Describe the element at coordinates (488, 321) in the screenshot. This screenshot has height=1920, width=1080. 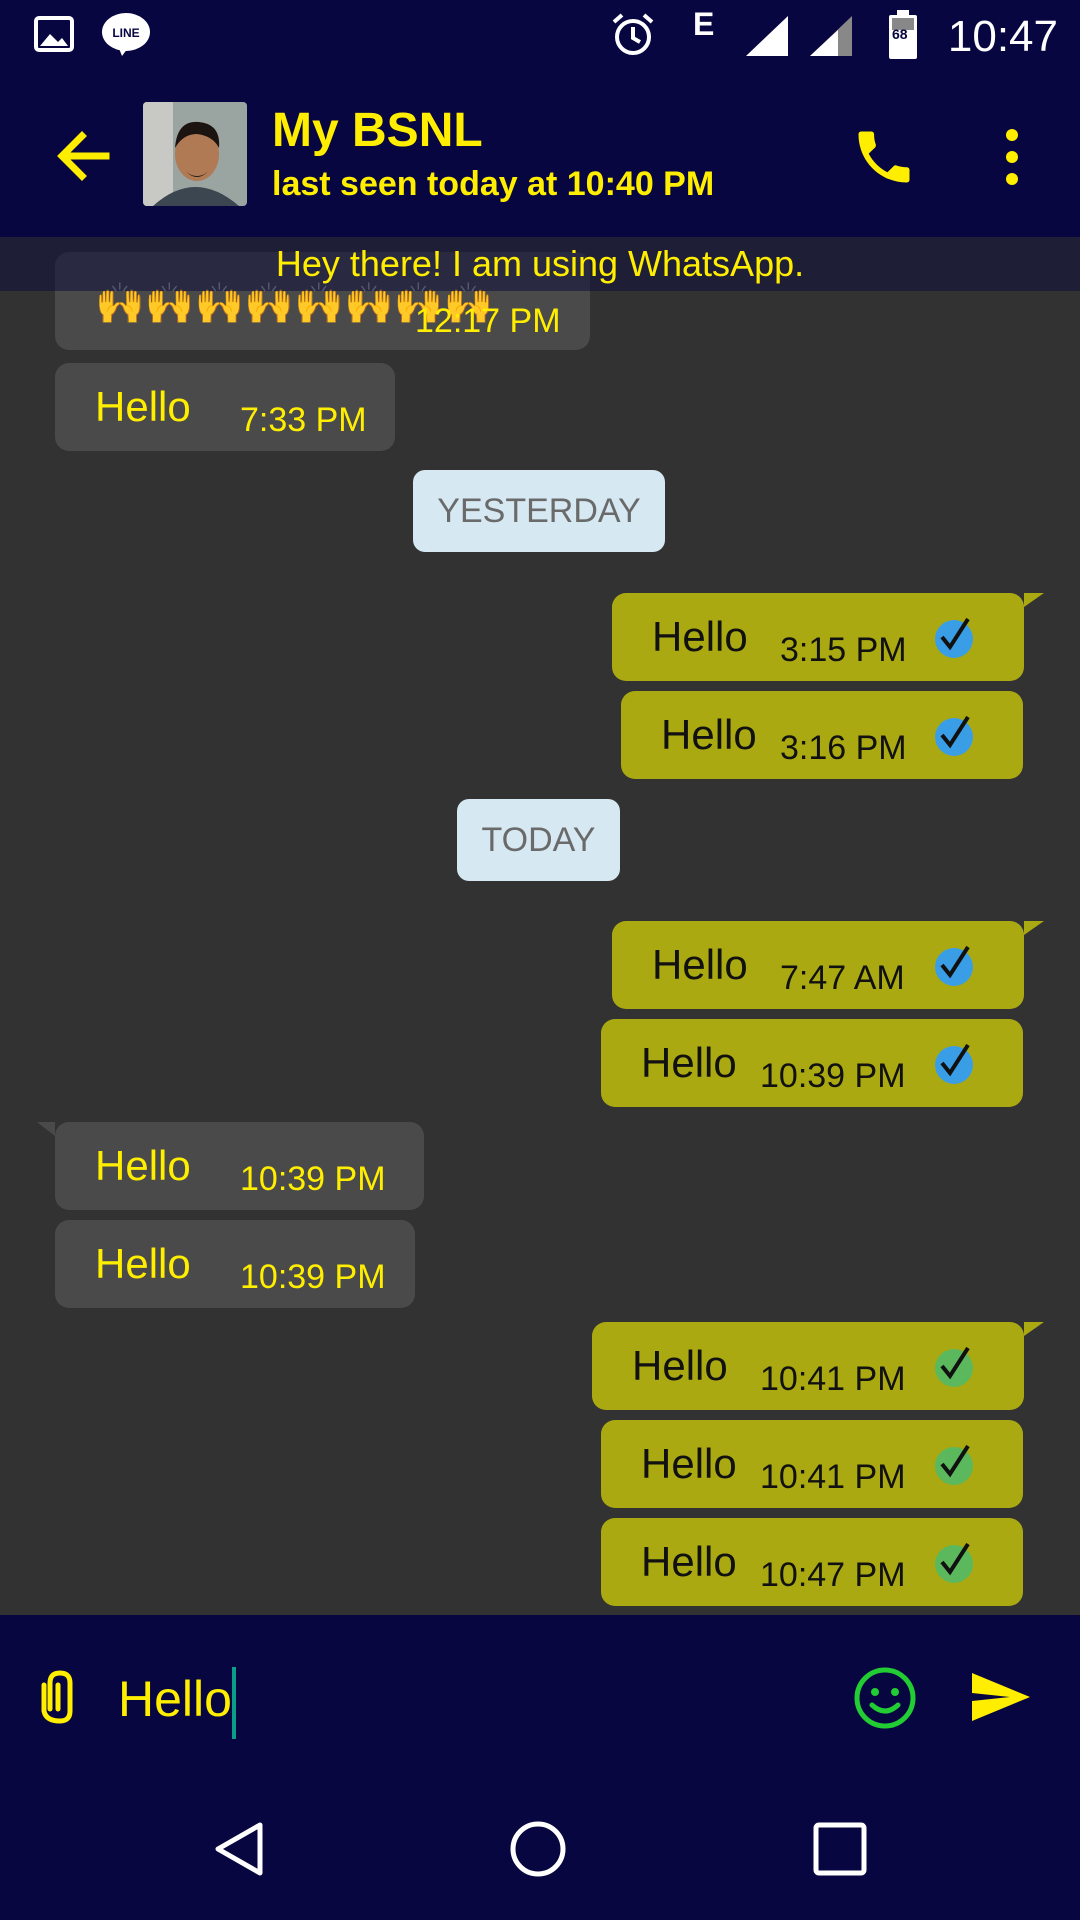
I see `message-time: 12:17 PM` at that location.